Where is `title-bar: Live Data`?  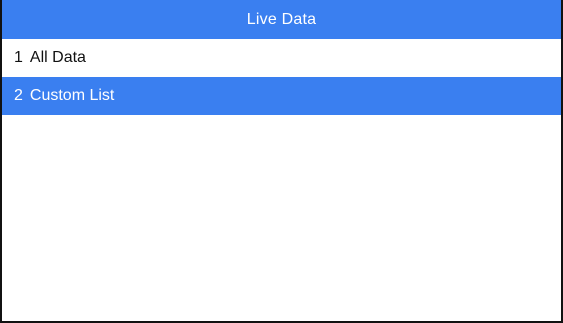
title-bar: Live Data is located at coordinates (281, 19).